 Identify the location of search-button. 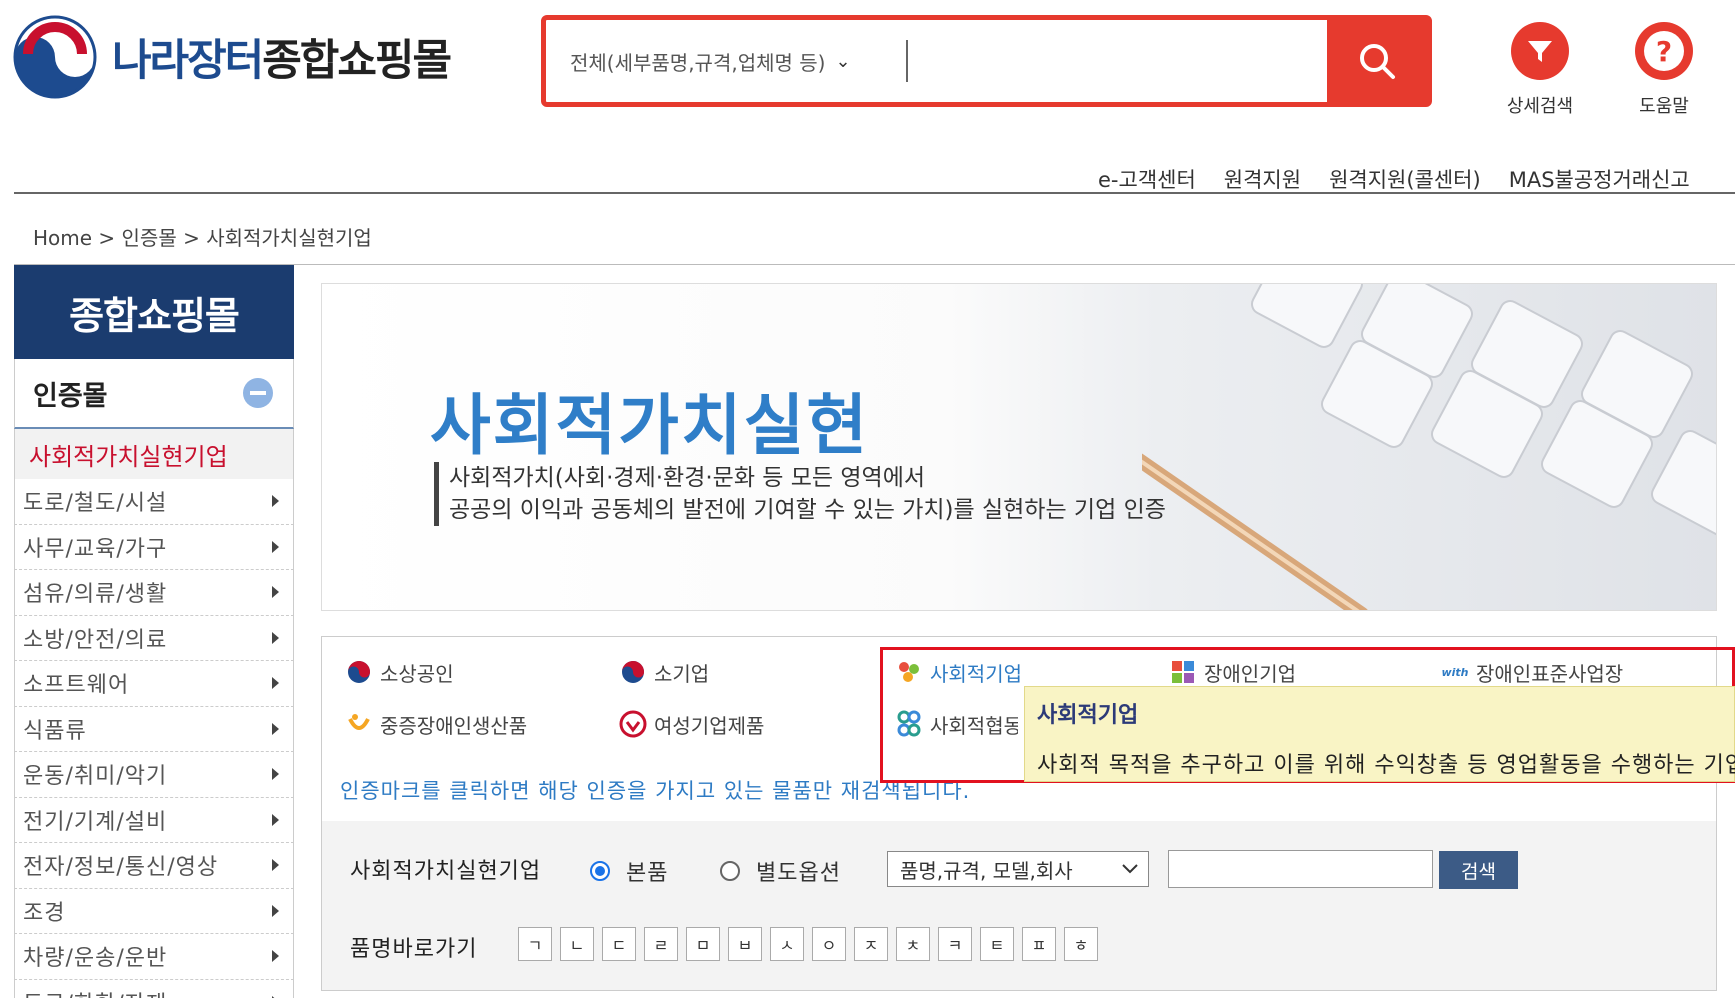
(1377, 61).